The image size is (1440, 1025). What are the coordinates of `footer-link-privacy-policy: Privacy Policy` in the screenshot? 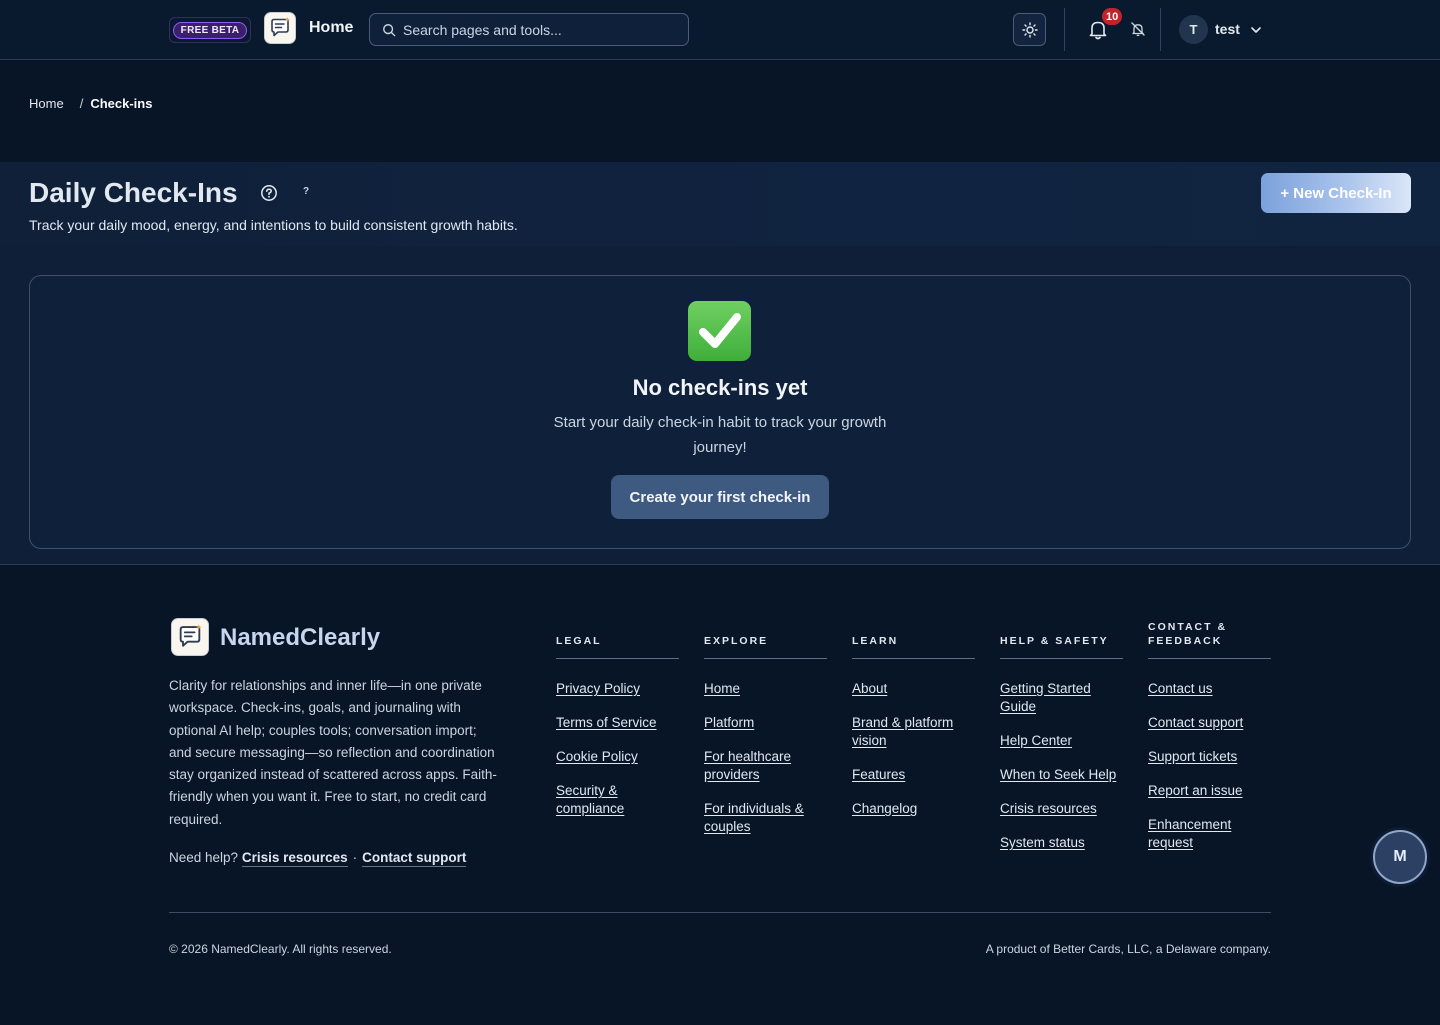 It's located at (598, 689).